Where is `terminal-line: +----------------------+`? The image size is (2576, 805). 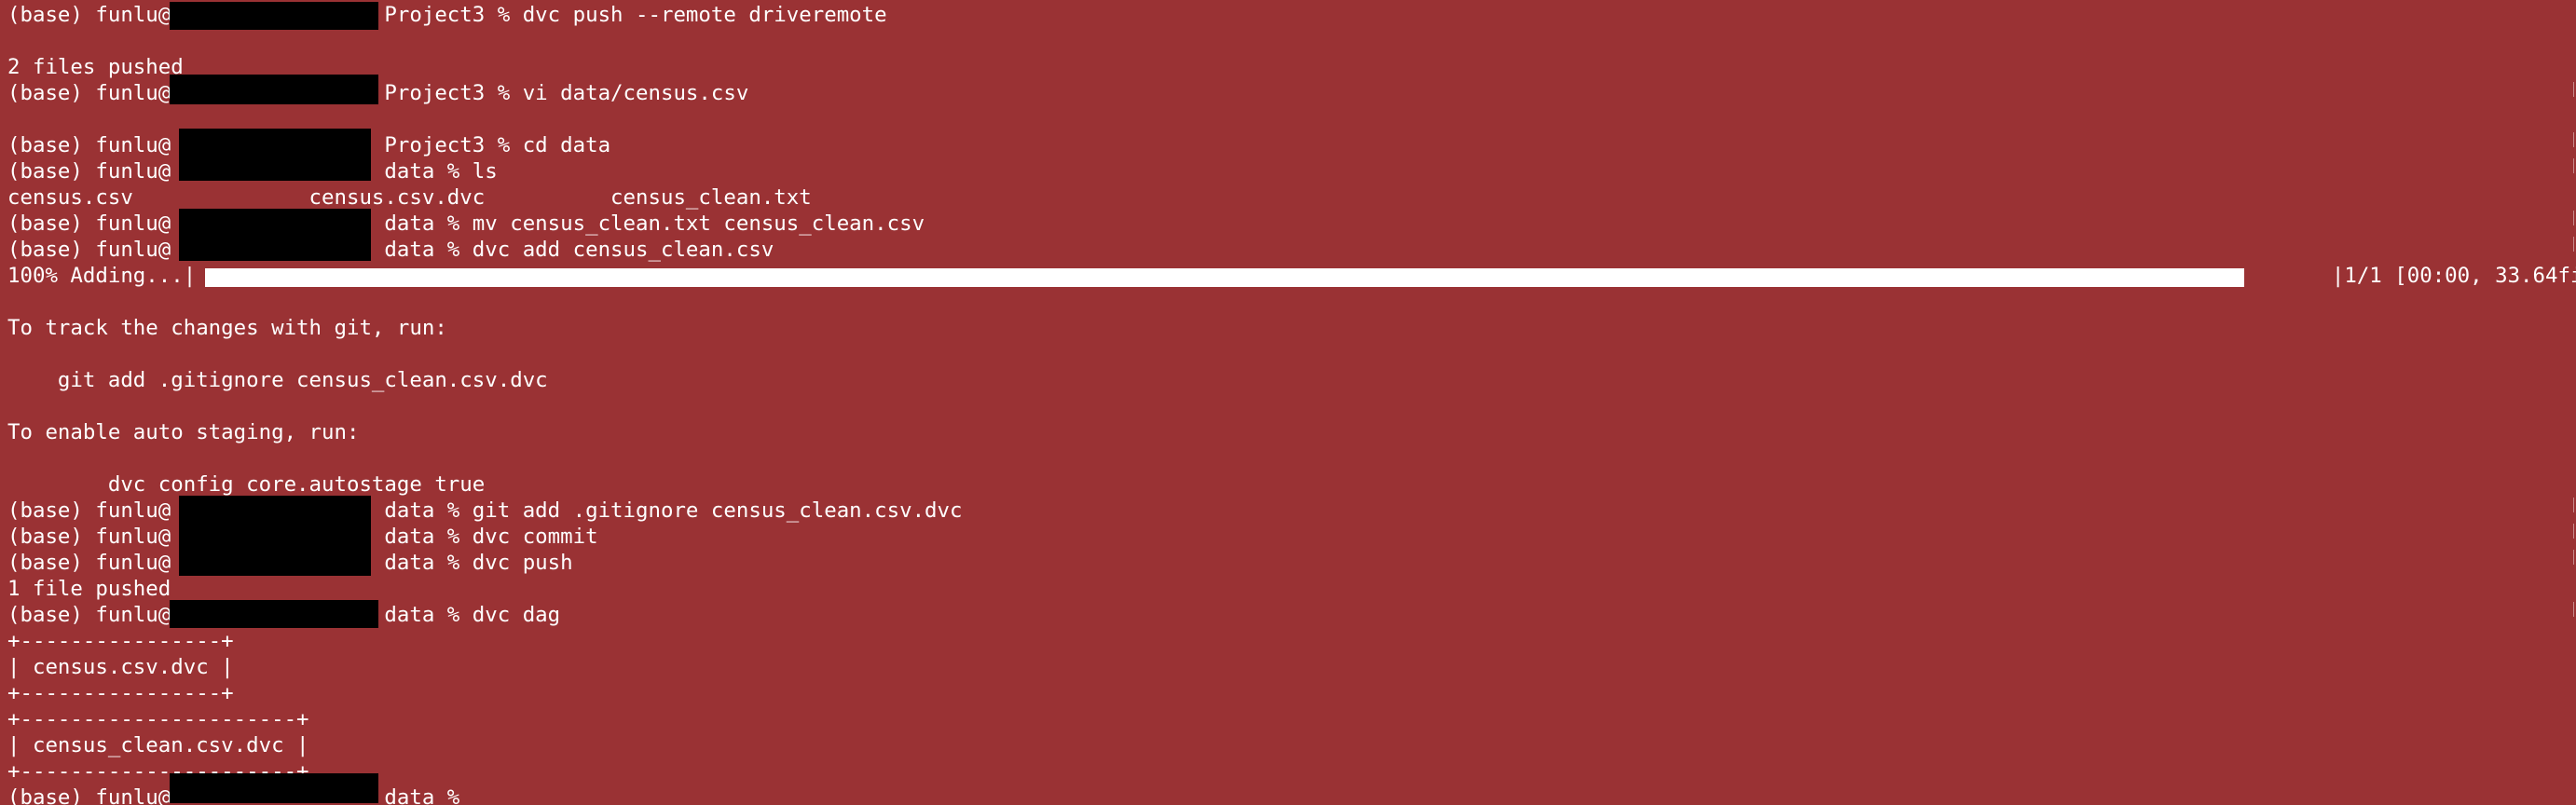
terminal-line: +----------------------+ is located at coordinates (158, 719).